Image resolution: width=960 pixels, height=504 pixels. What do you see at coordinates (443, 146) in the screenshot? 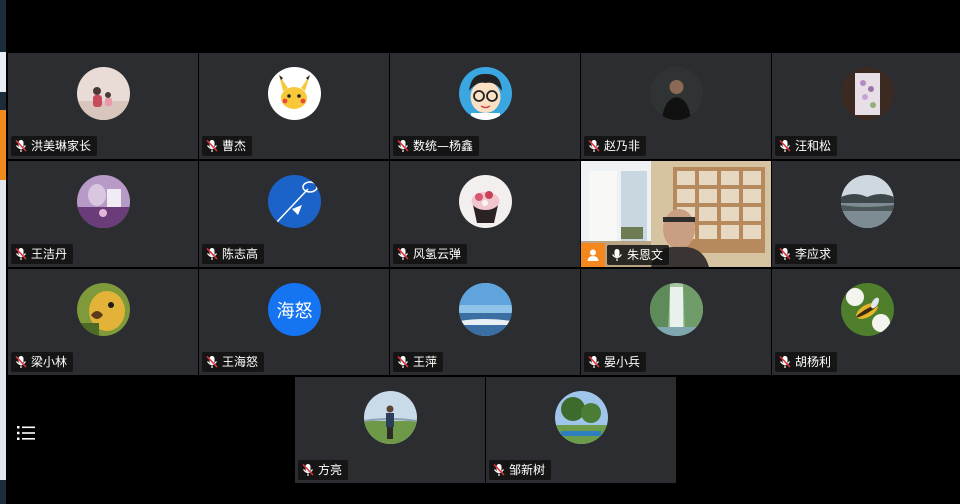
I see `participant-name: 数统—杨鑫` at bounding box center [443, 146].